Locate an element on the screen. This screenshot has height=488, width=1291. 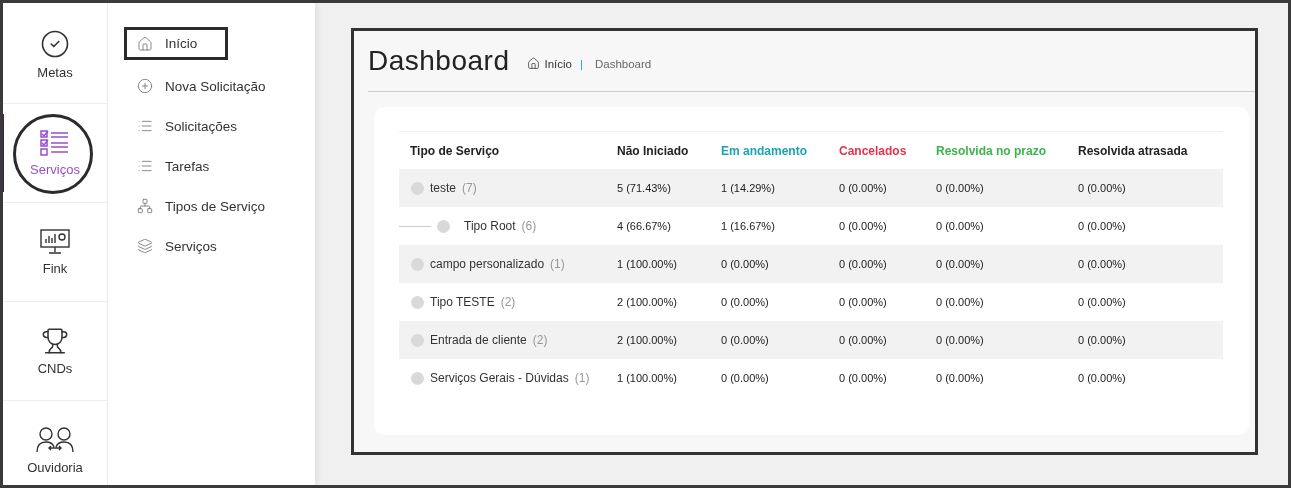
menu-item: Tarefas is located at coordinates (176, 166).